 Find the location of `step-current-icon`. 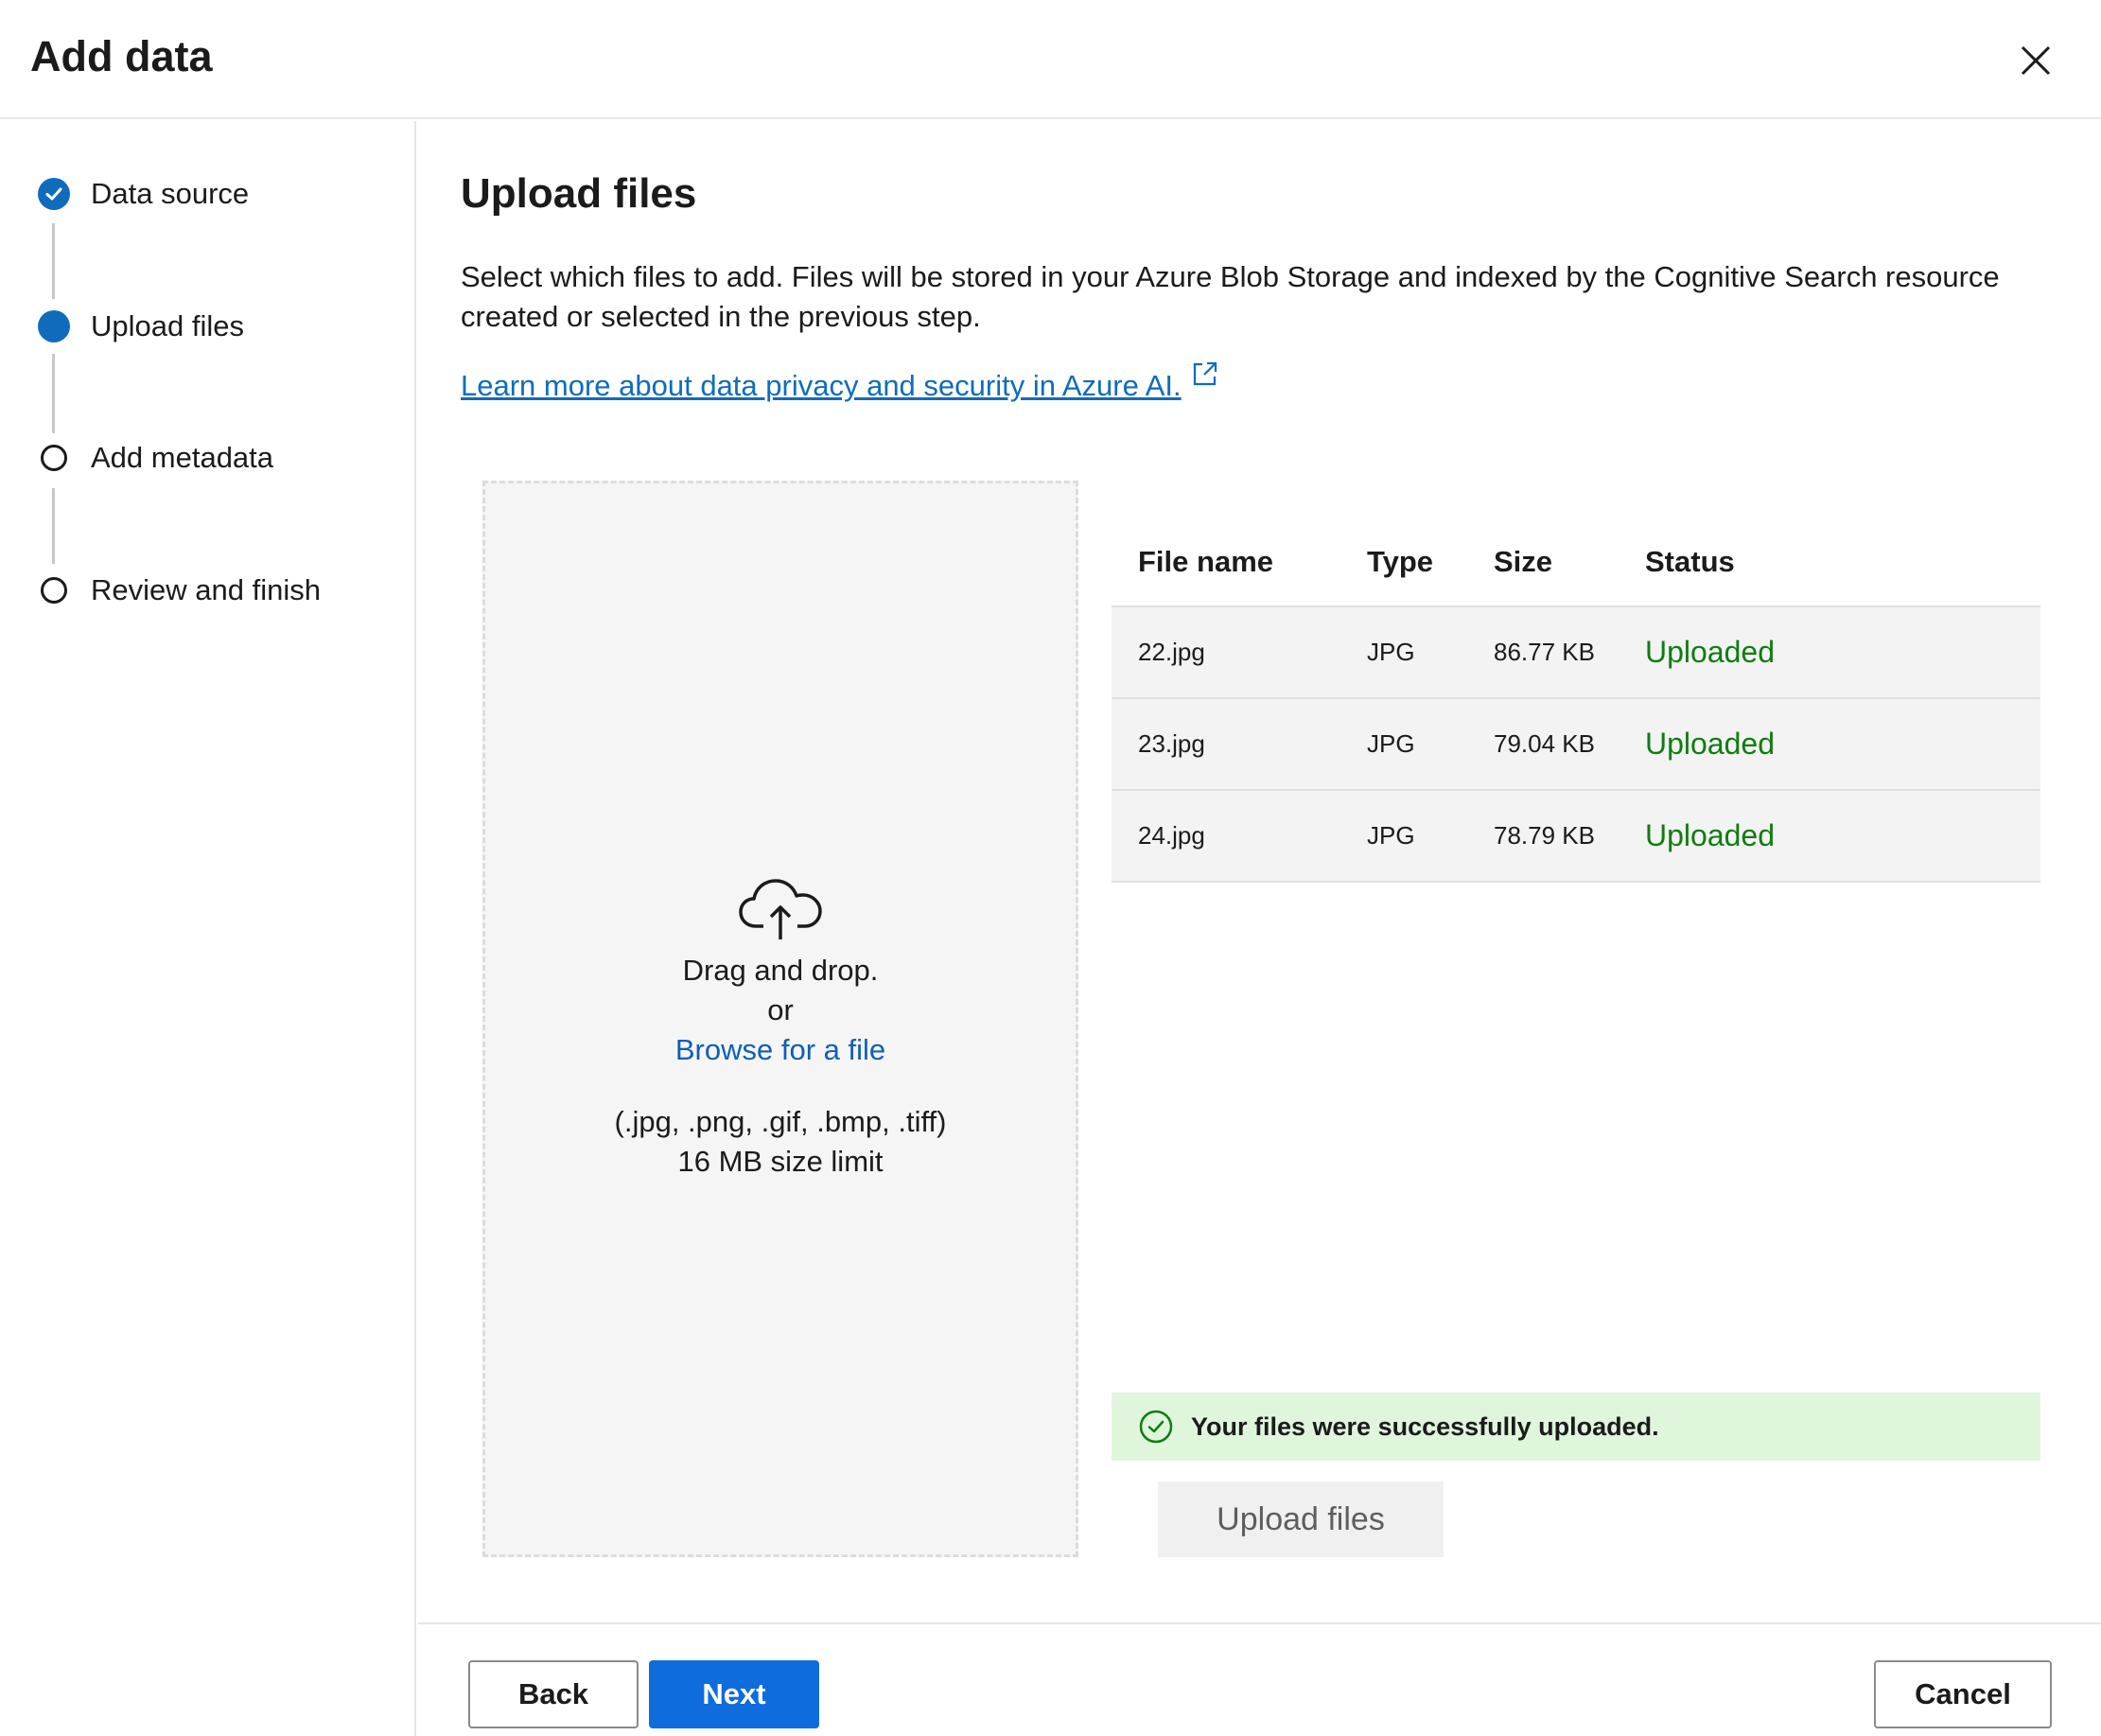

step-current-icon is located at coordinates (54, 326).